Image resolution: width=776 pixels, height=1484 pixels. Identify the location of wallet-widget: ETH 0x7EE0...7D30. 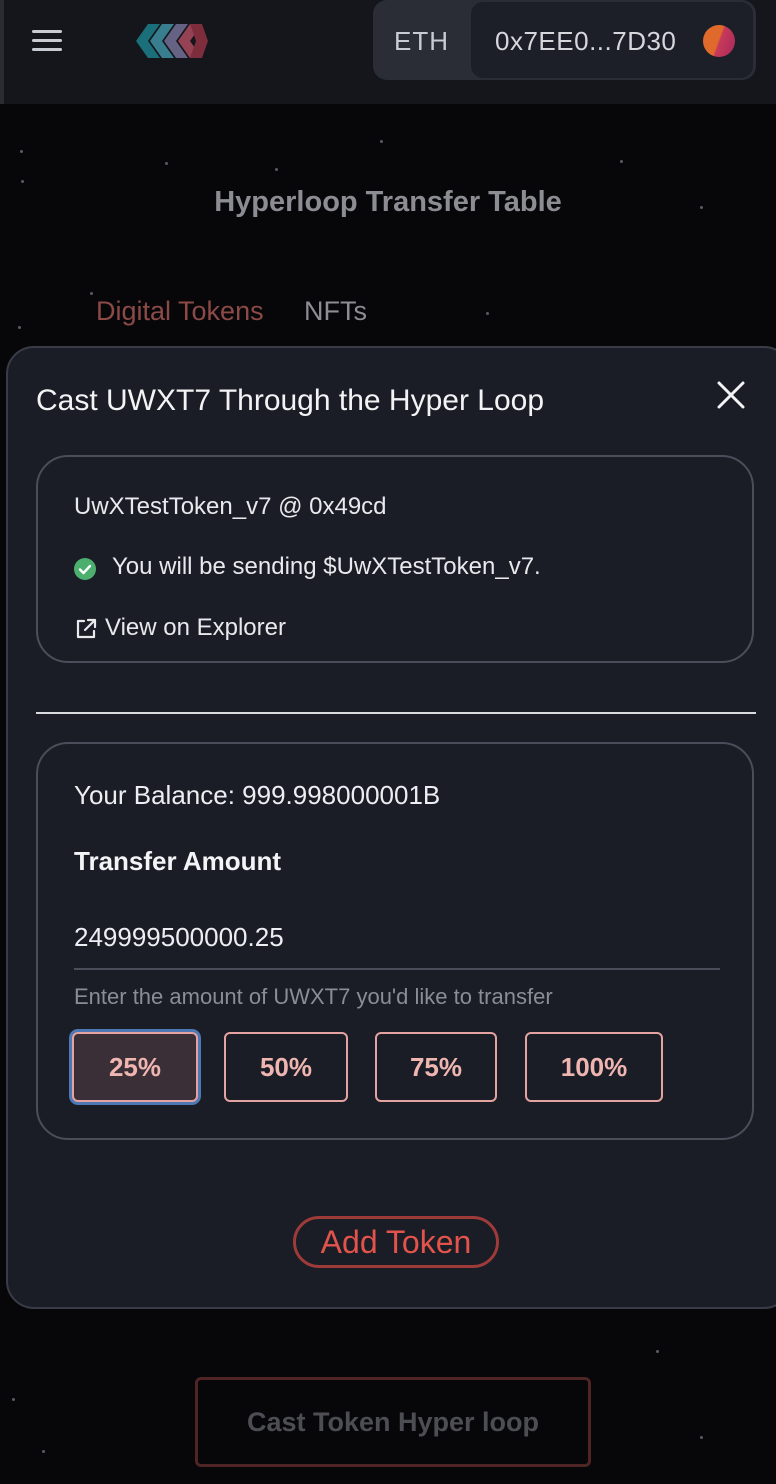
(564, 40).